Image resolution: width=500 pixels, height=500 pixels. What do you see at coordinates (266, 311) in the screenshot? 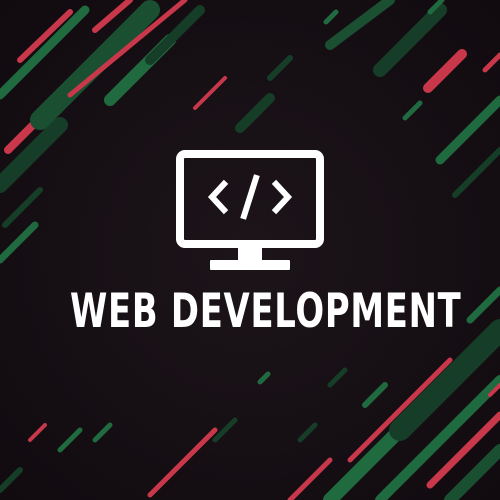
I see `page-title: WEB DEVELOPMENT` at bounding box center [266, 311].